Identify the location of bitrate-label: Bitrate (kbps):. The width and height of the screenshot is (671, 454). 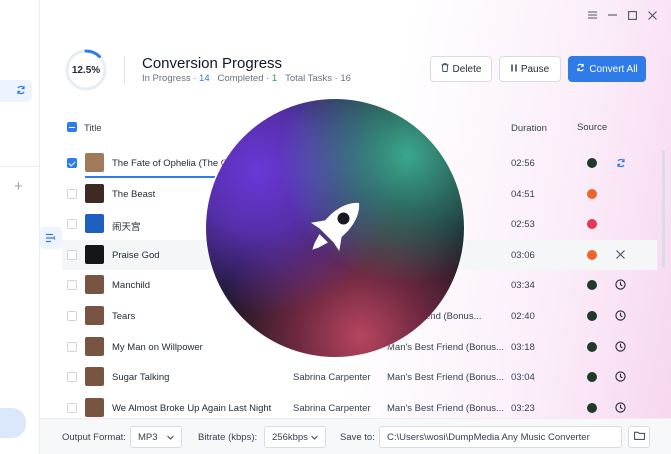
(228, 437).